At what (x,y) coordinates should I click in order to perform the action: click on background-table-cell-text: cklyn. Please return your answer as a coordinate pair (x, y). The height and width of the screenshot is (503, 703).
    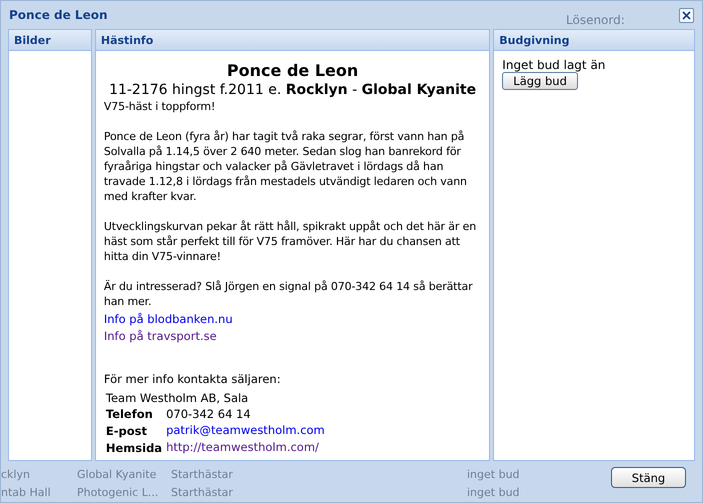
    Looking at the image, I should click on (16, 474).